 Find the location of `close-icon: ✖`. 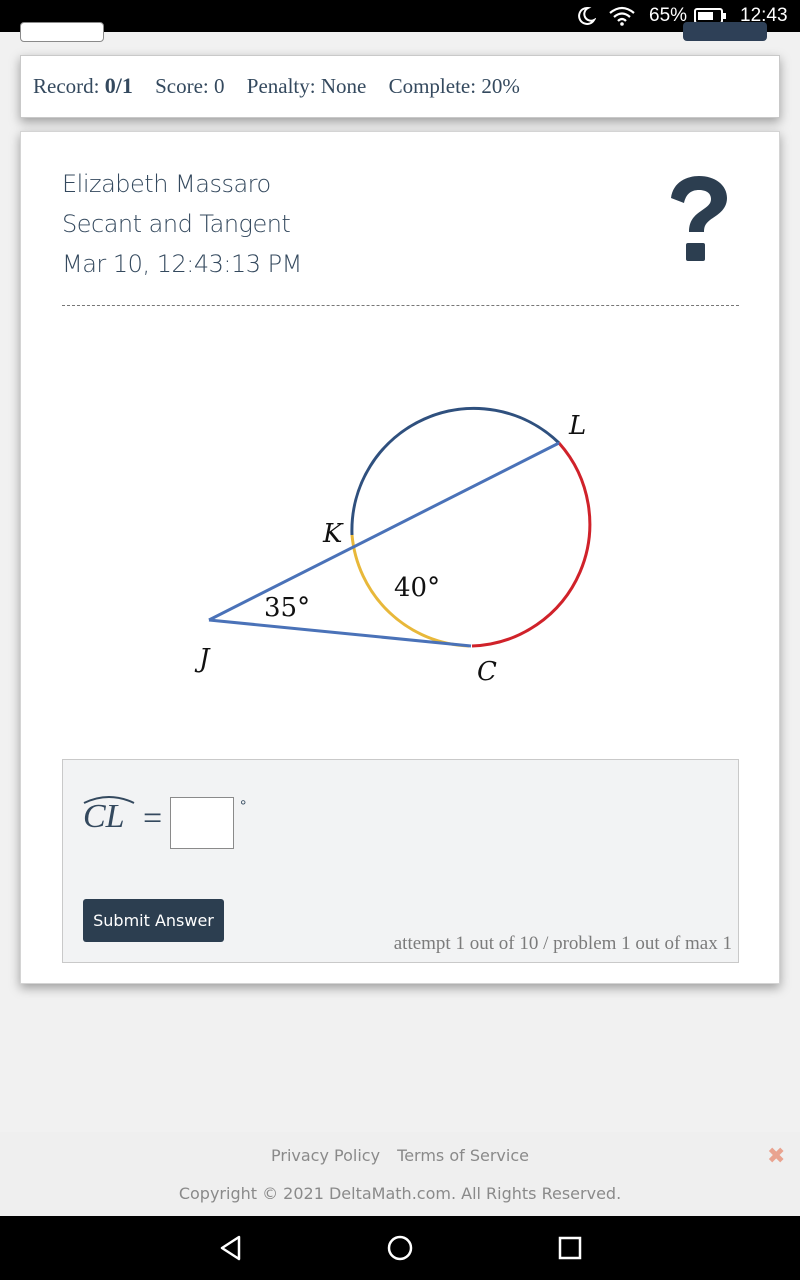

close-icon: ✖ is located at coordinates (776, 1156).